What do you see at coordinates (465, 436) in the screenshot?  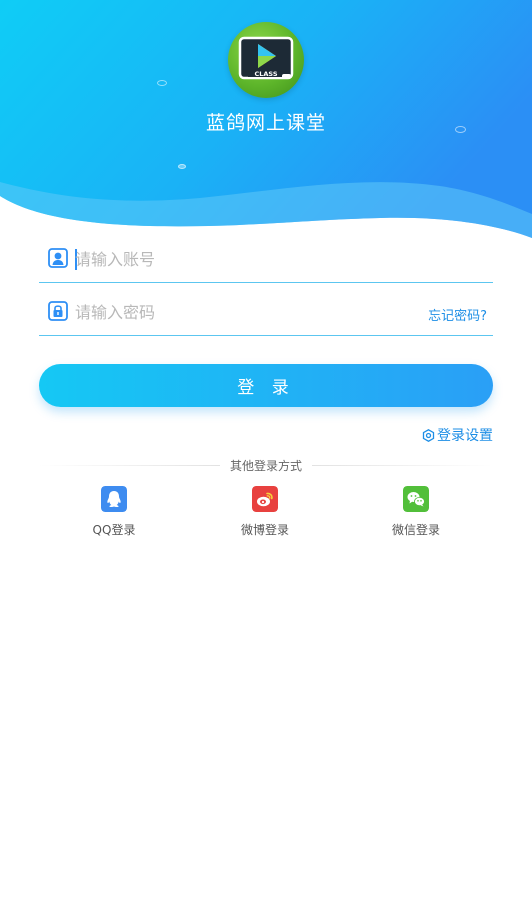 I see `login-settings-label: 登录设置` at bounding box center [465, 436].